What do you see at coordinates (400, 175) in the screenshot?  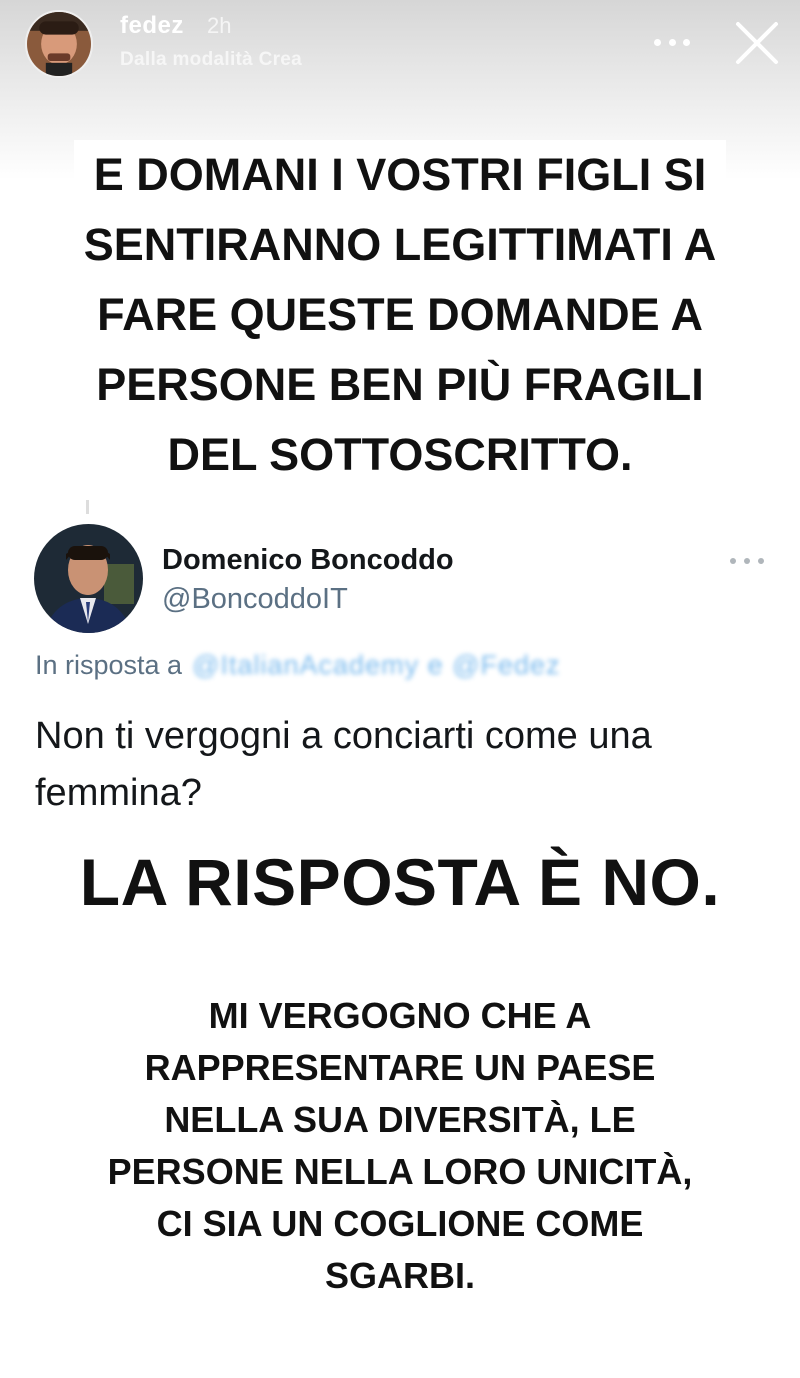 I see `caption-line: E DOMANI I VOSTRI FIGLI SI` at bounding box center [400, 175].